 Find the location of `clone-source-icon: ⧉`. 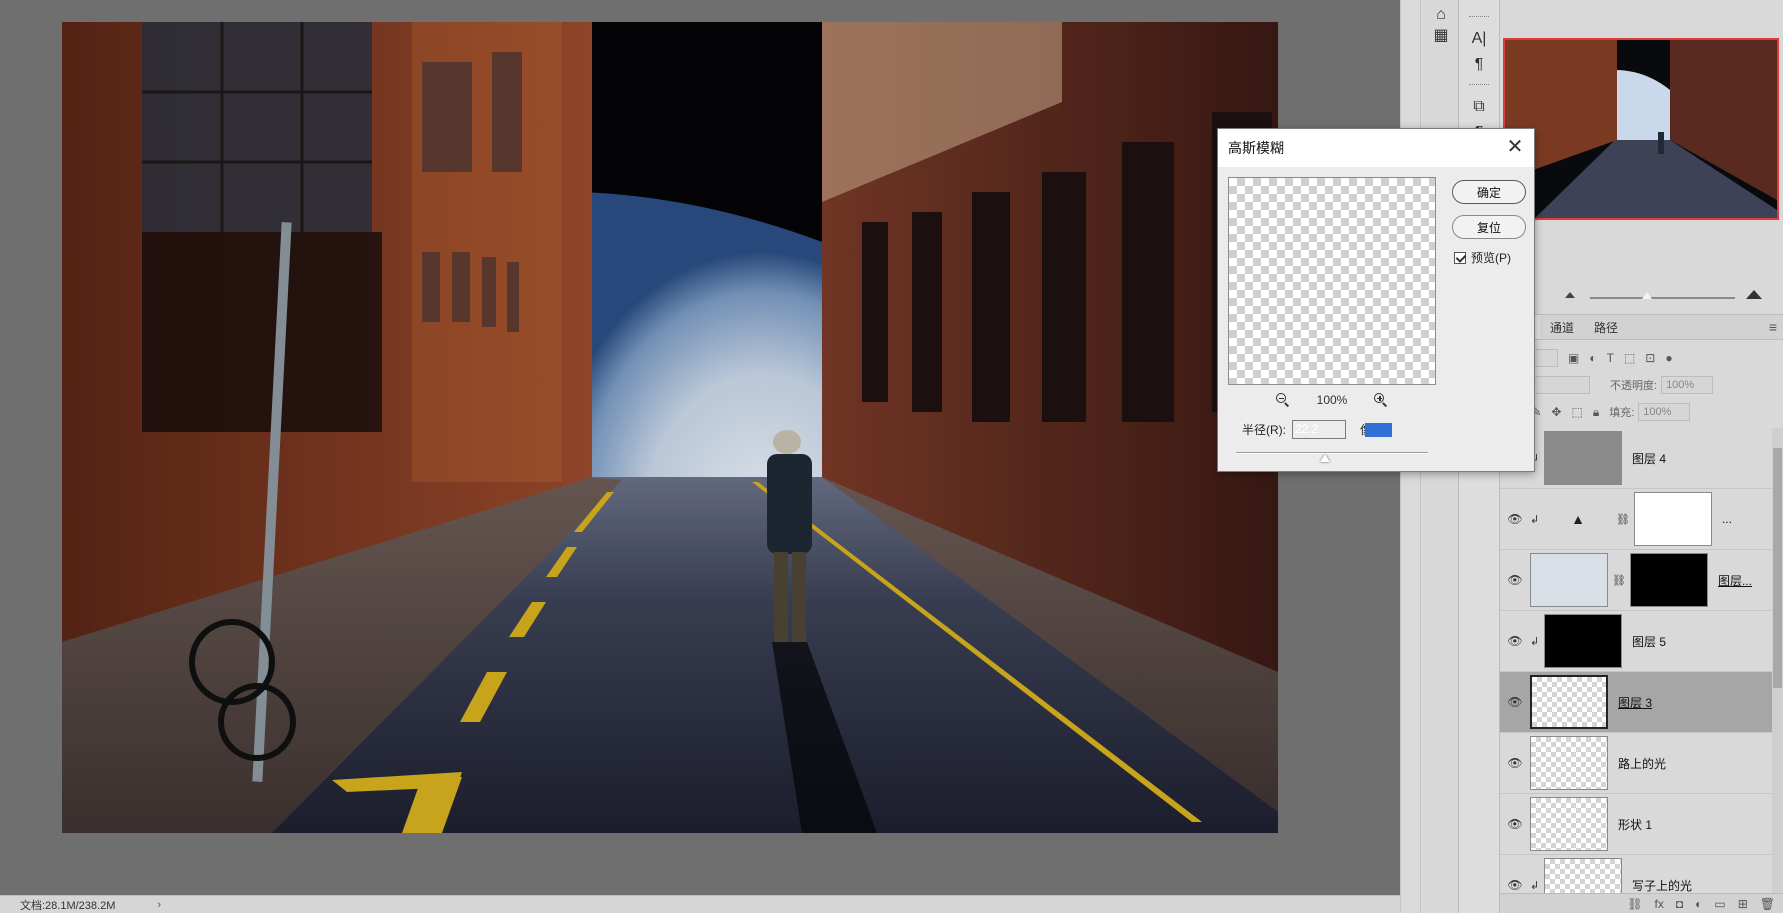

clone-source-icon: ⧉ is located at coordinates (1479, 107).